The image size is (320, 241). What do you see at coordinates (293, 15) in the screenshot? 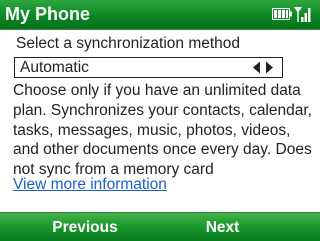
I see `status-icons` at bounding box center [293, 15].